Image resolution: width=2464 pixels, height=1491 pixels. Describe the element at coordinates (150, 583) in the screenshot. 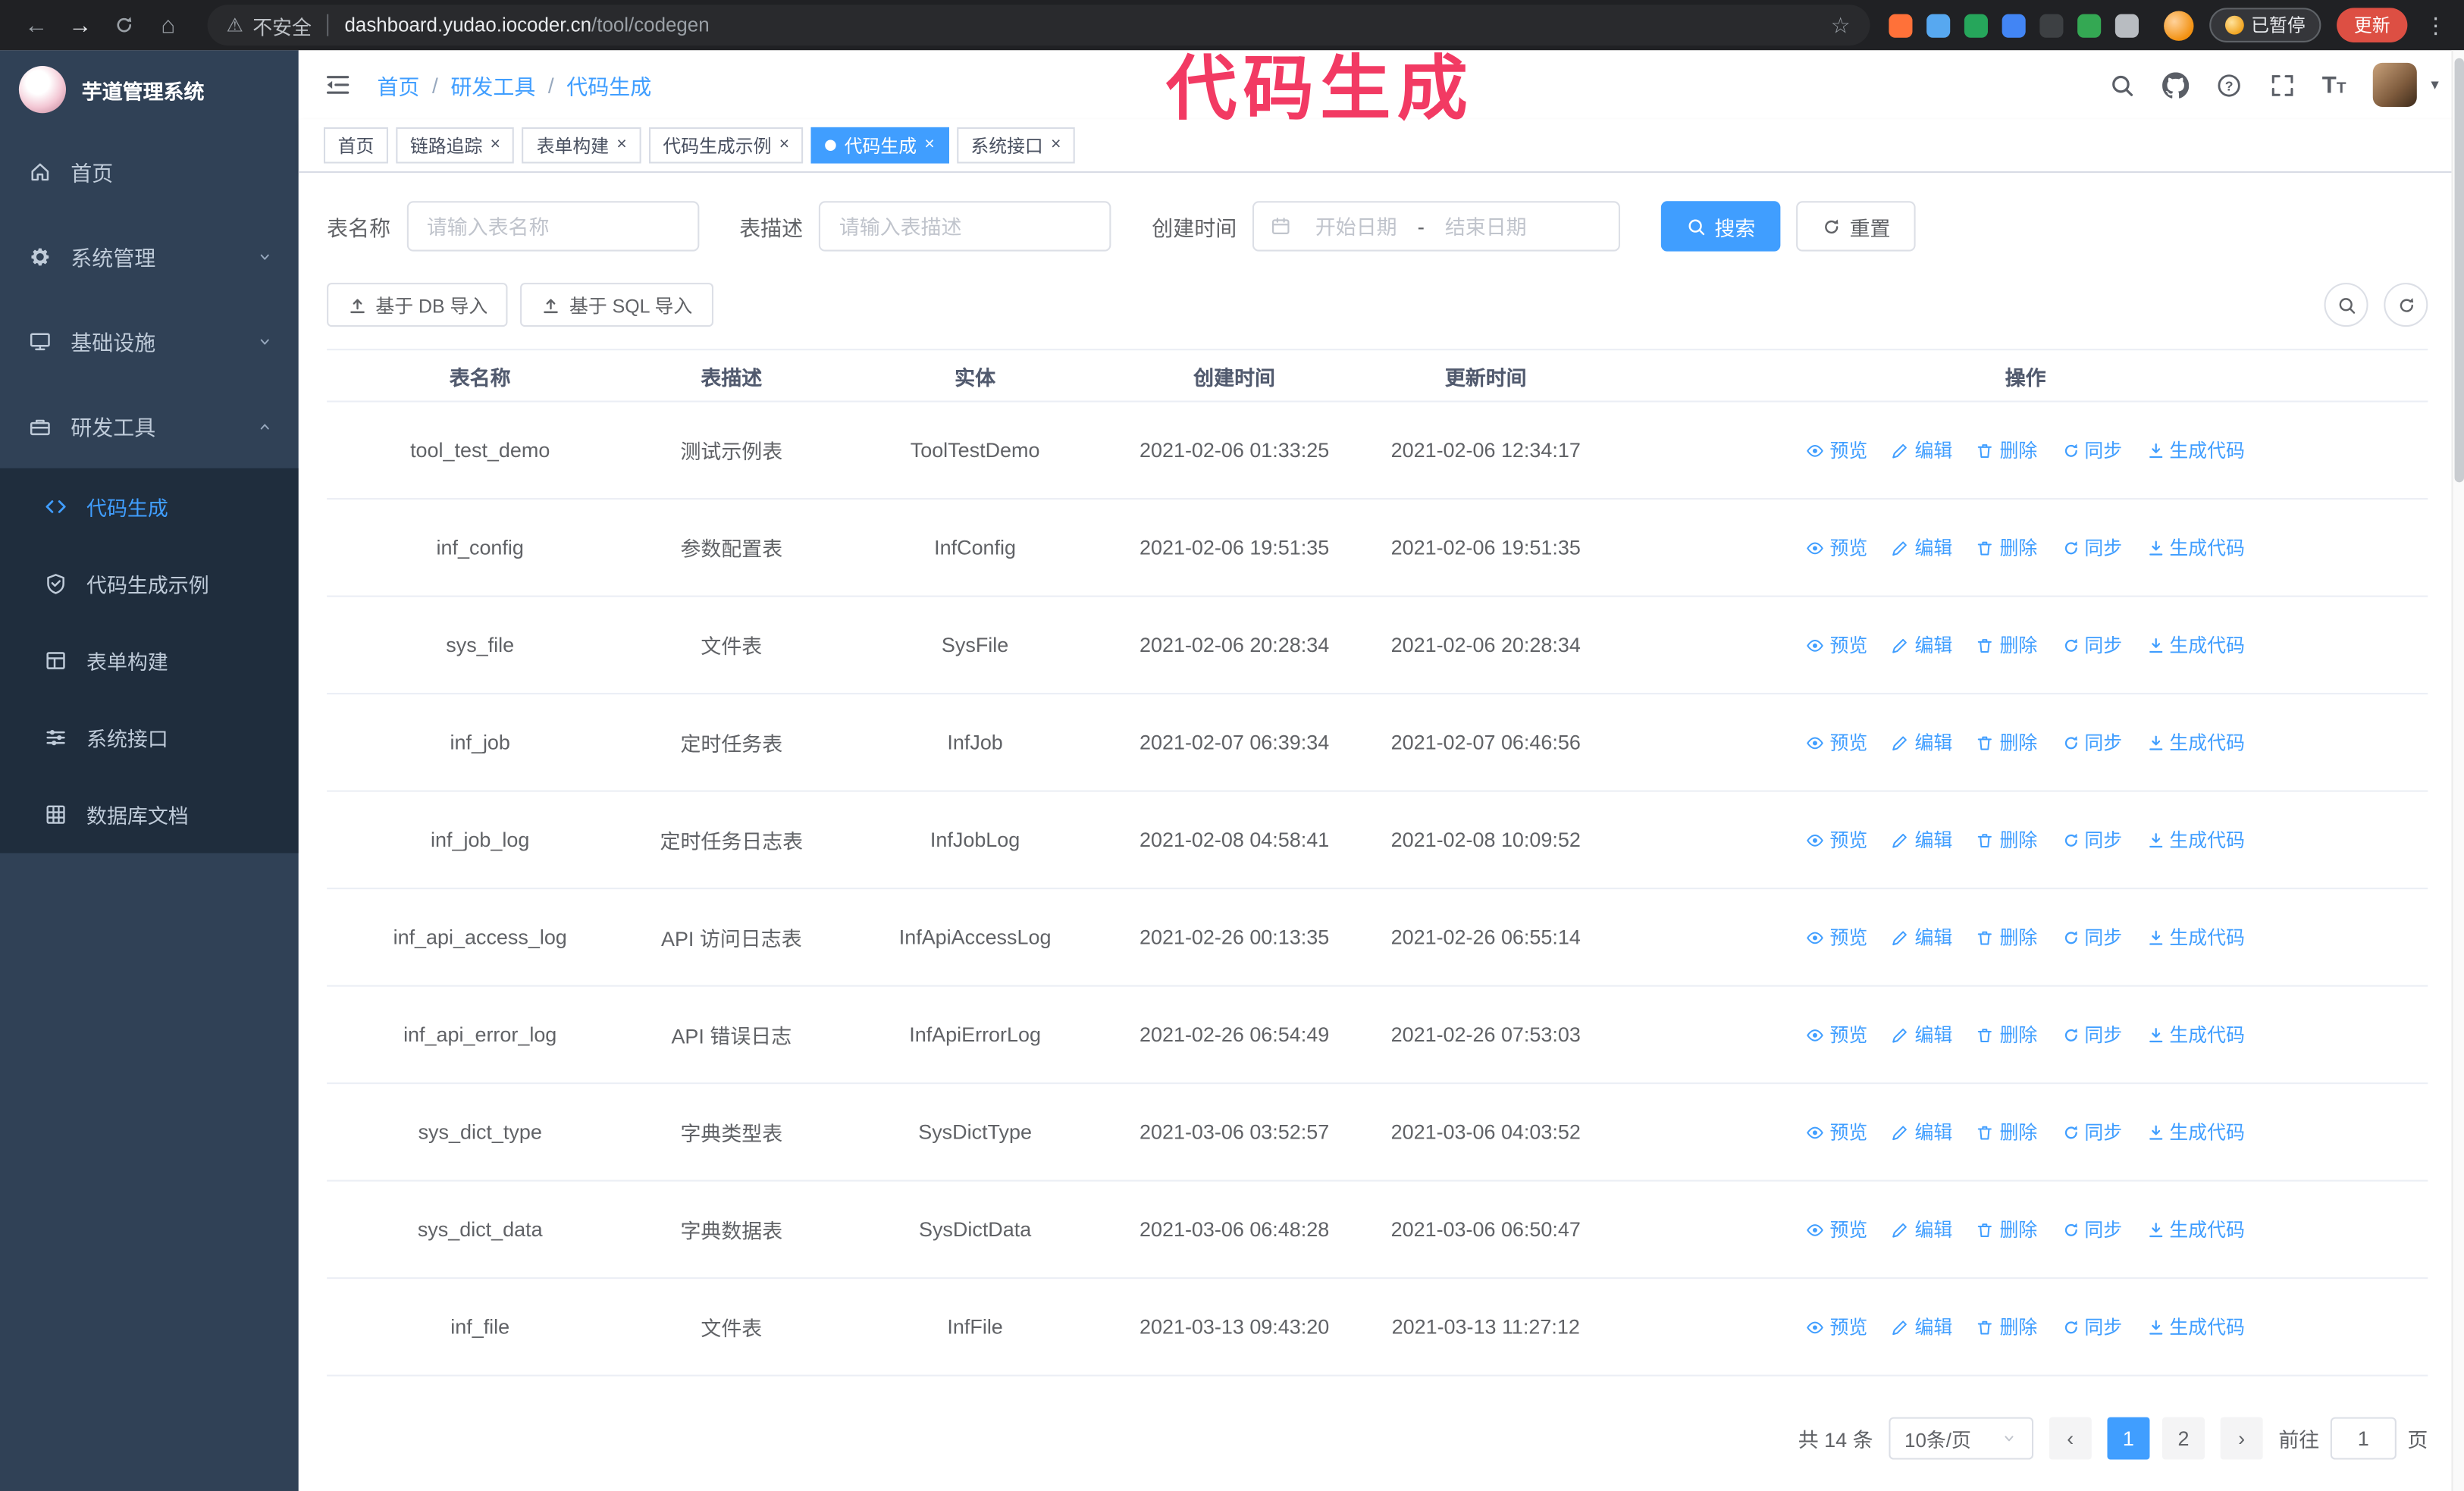

I see `sidebar-item-codegen-example: 代码生成示例` at that location.